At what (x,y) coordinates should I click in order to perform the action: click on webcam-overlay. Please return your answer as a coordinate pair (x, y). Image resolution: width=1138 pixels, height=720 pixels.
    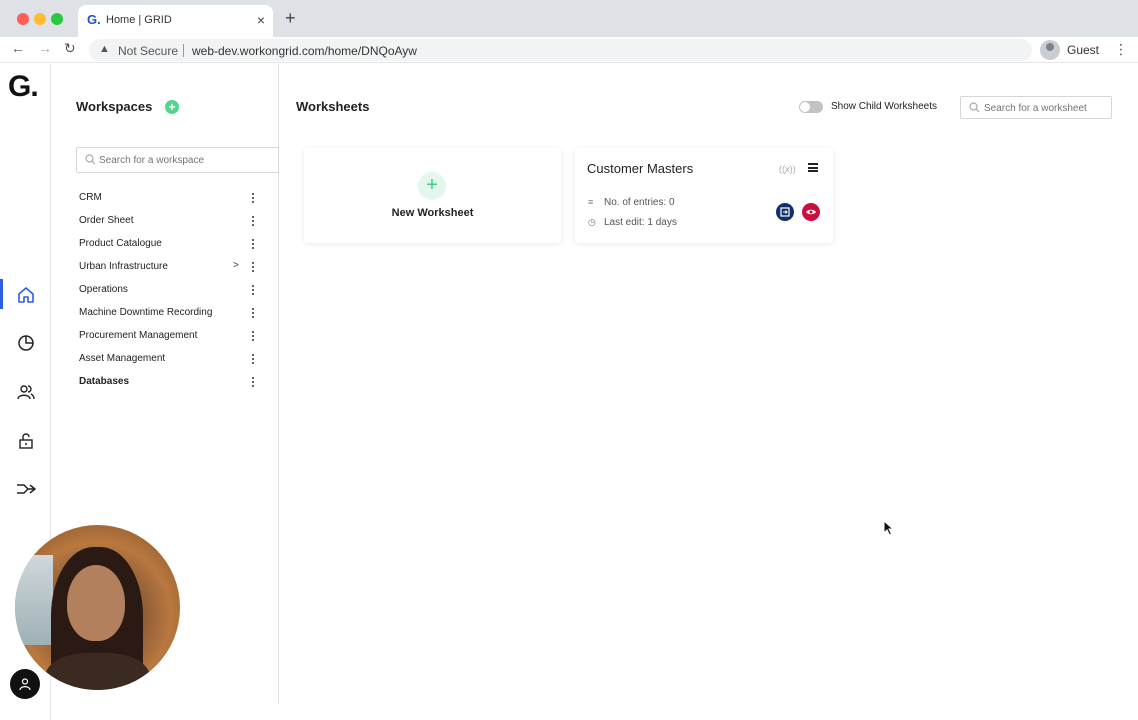
    Looking at the image, I should click on (97, 607).